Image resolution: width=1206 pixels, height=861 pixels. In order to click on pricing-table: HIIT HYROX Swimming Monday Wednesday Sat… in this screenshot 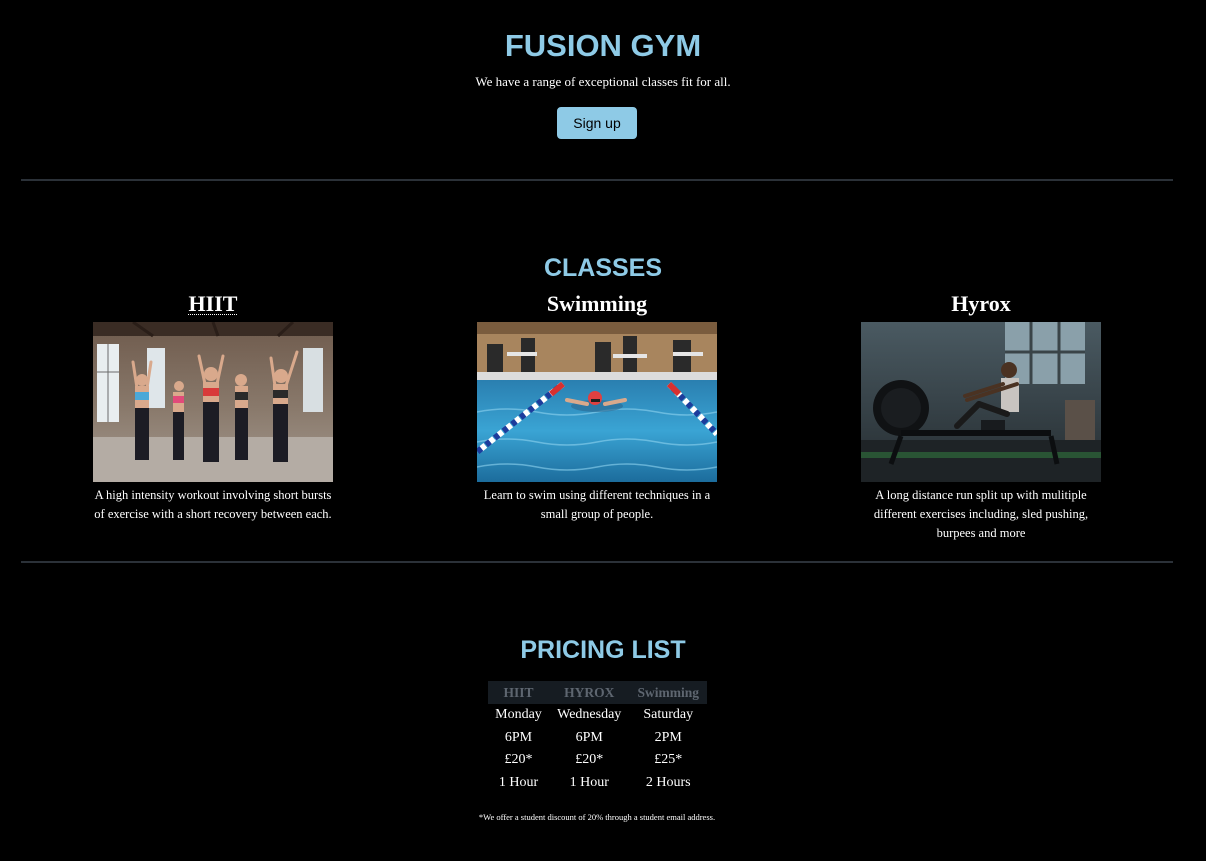, I will do `click(597, 737)`.